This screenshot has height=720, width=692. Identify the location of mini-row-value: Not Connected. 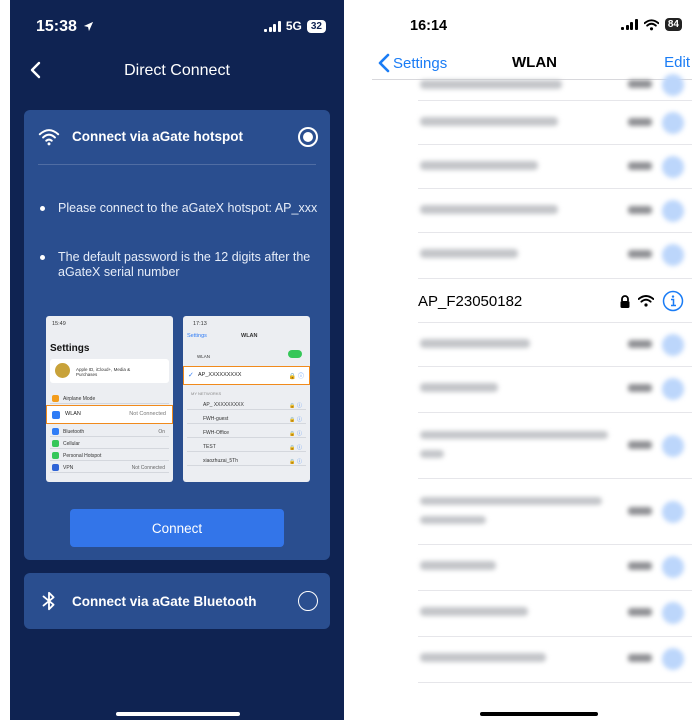
(148, 468).